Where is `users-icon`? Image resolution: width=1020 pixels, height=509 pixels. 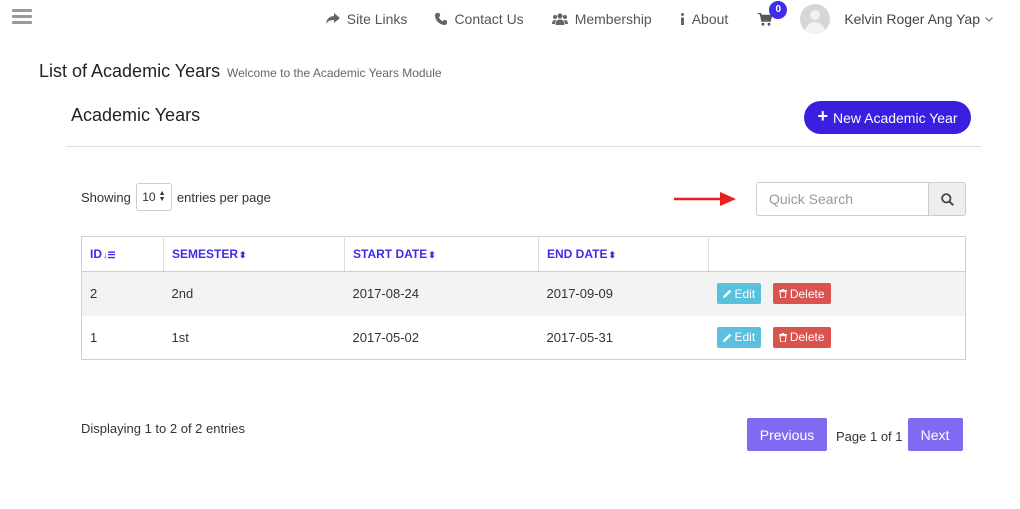
users-icon is located at coordinates (559, 19).